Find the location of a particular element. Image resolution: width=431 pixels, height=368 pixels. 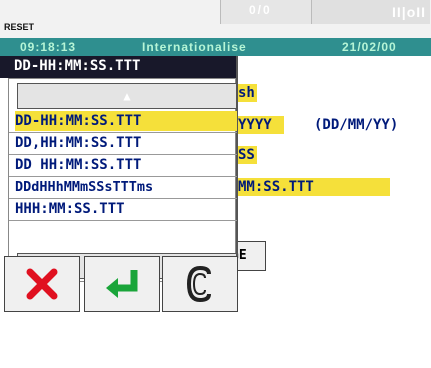

status-bar: 09:18:13 Internationalise 21/02/00 is located at coordinates (215, 47).